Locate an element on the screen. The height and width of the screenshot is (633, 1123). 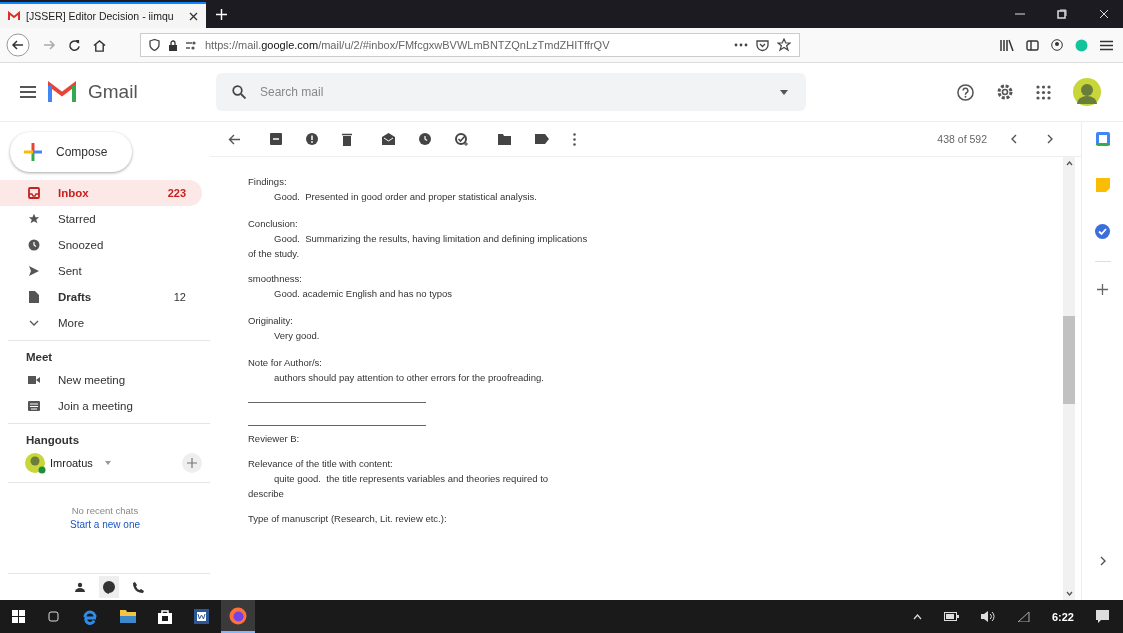
message-text: Conclusion: is located at coordinates (273, 223).